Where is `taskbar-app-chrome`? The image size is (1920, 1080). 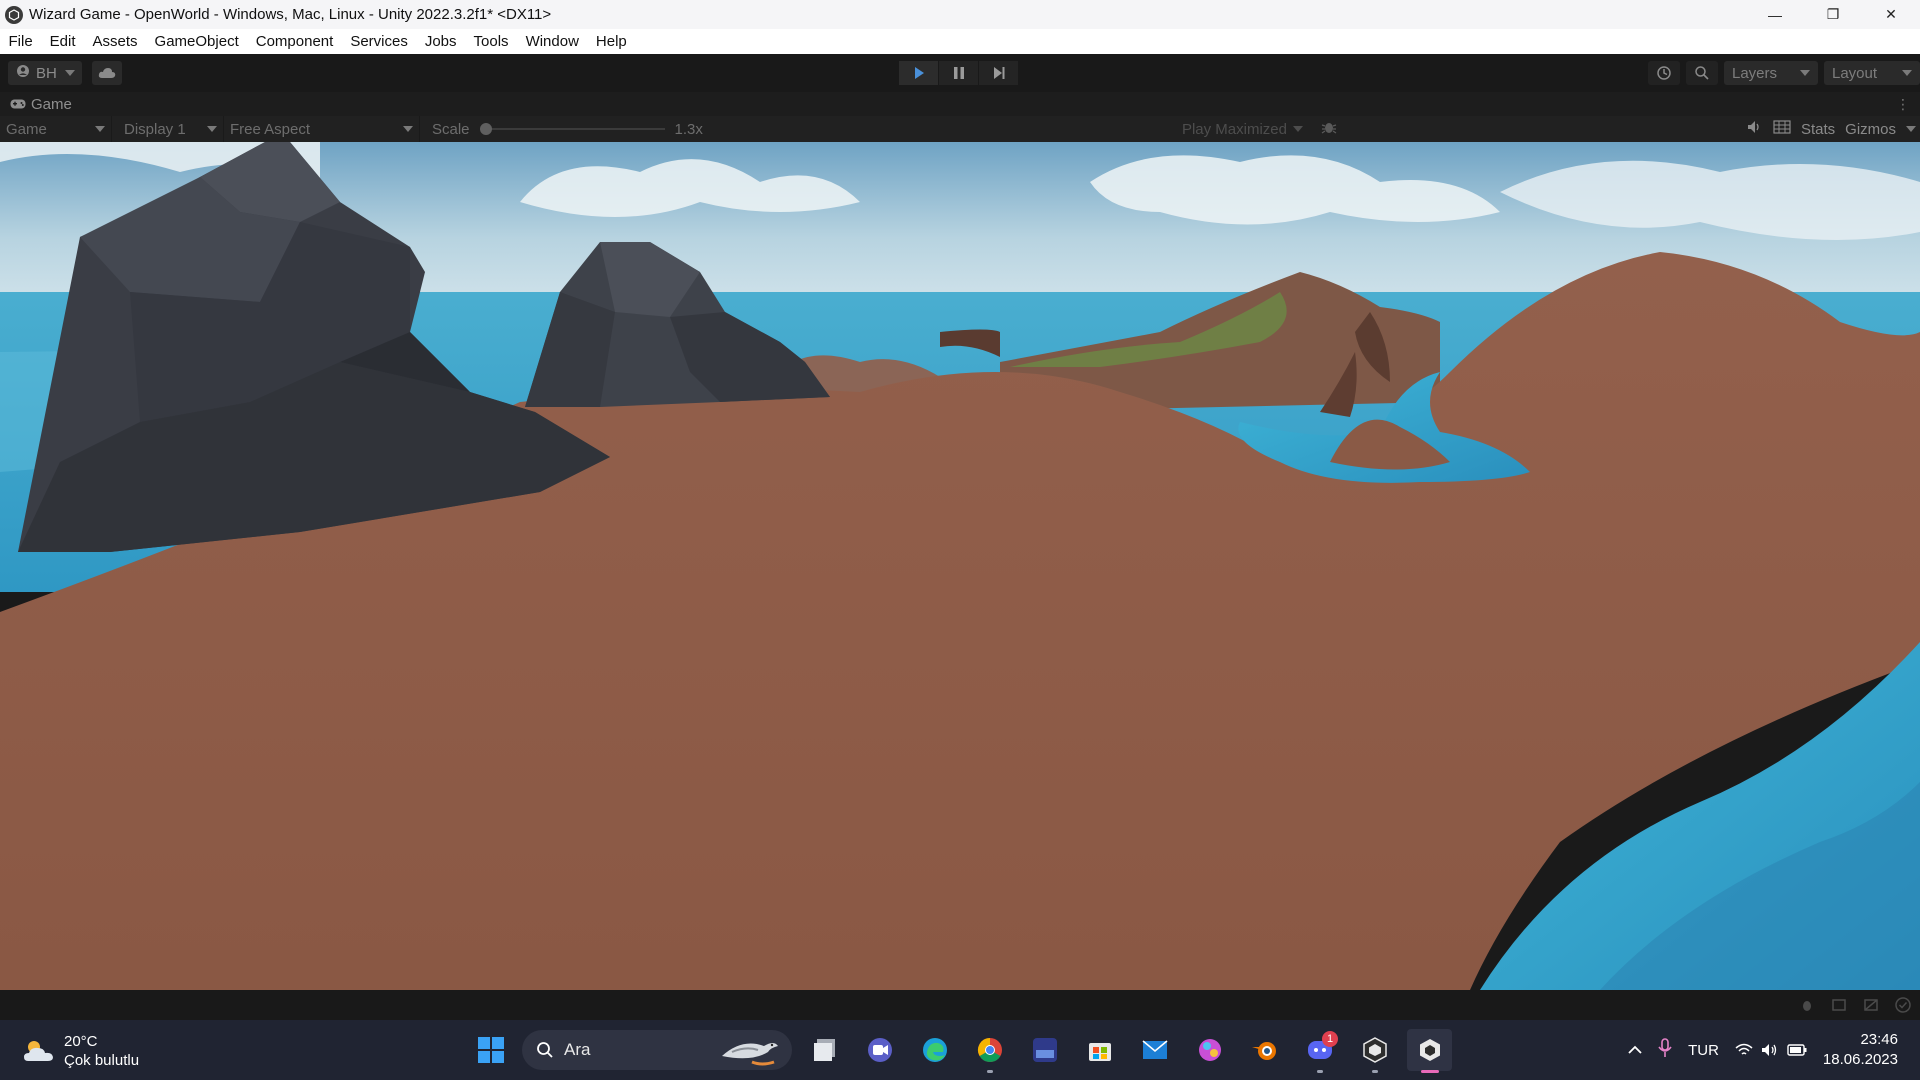
taskbar-app-chrome is located at coordinates (989, 1051).